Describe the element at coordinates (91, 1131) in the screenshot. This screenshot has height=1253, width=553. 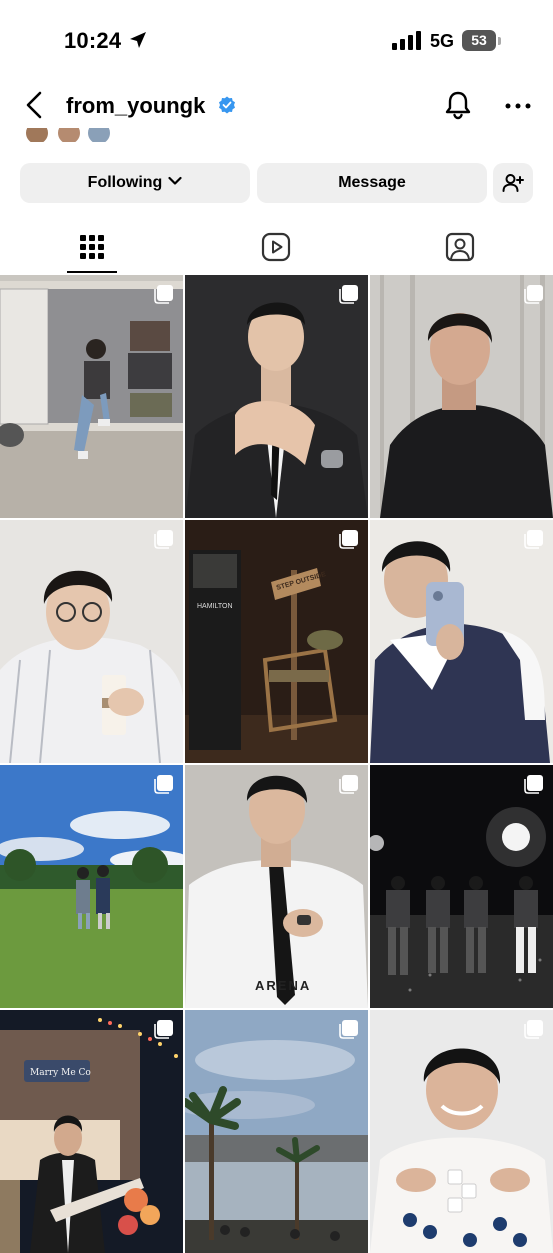
I see `post-thumbnail: Marry Me Co` at that location.